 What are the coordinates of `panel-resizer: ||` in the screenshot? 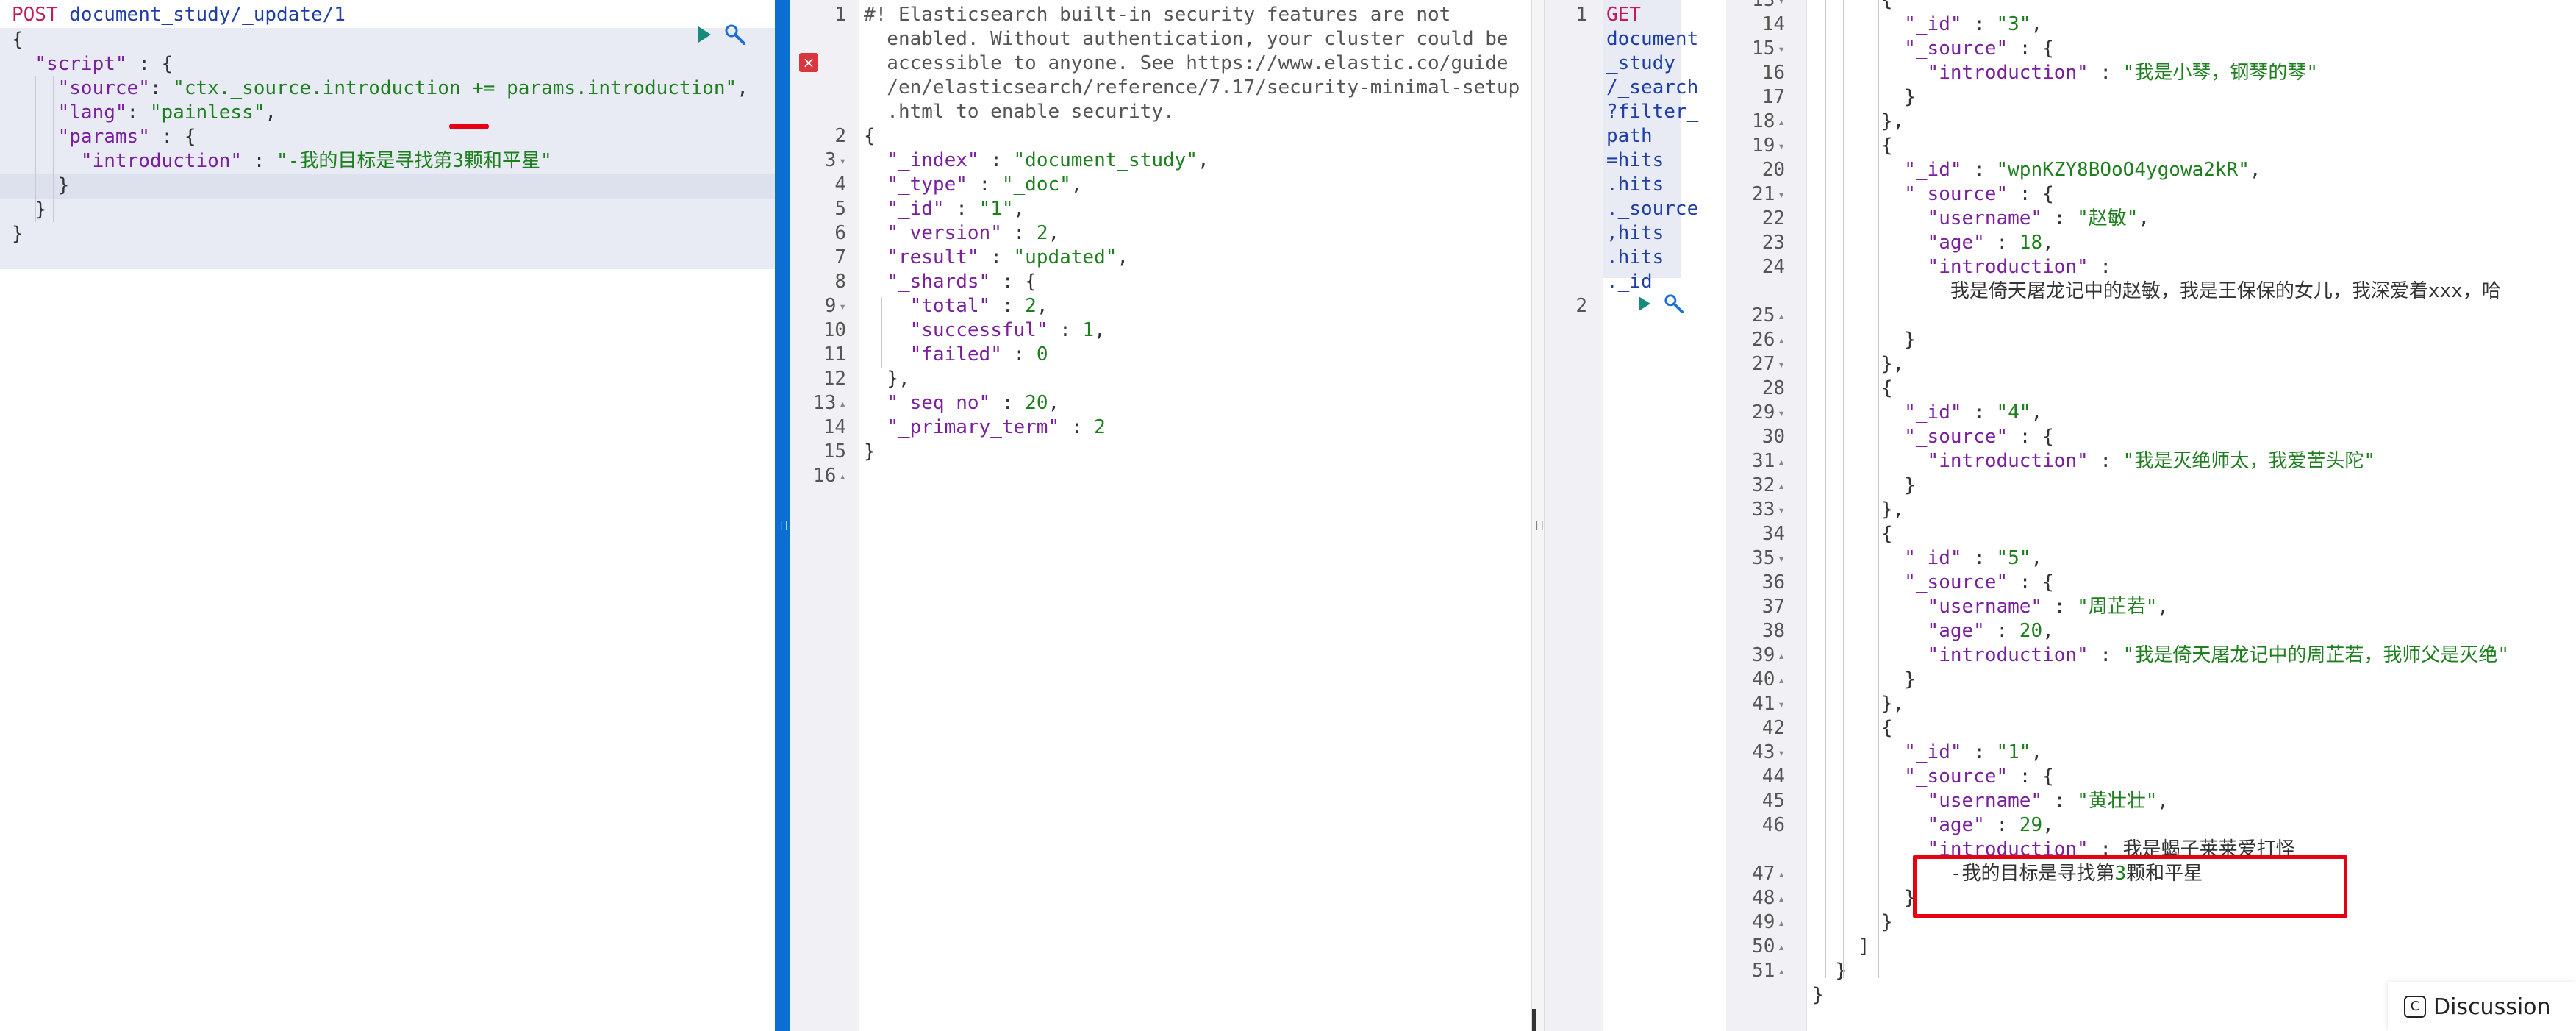 It's located at (782, 515).